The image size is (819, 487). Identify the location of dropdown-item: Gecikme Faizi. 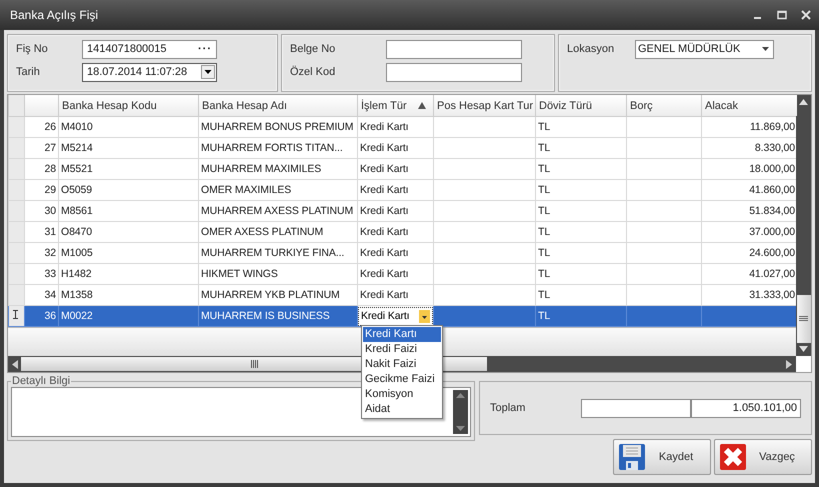
(402, 379).